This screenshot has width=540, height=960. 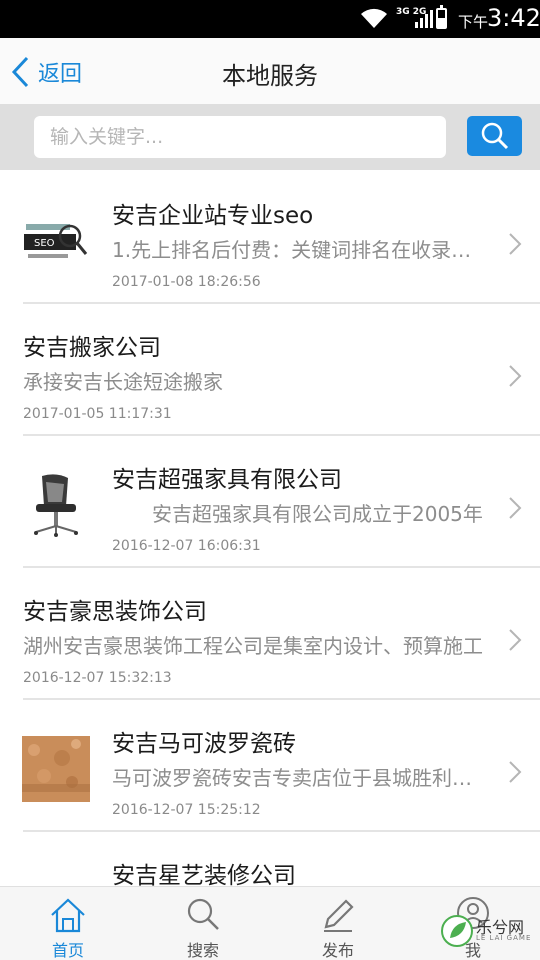 I want to click on pencil-icon, so click(x=339, y=915).